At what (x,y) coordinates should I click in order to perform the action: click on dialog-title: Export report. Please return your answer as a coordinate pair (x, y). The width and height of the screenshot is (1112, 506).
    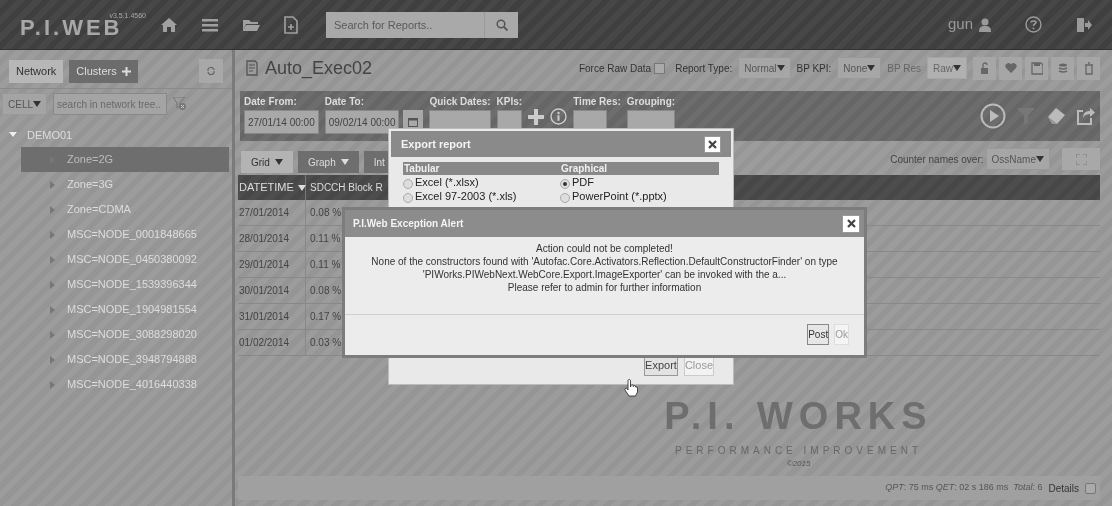
    Looking at the image, I should click on (436, 144).